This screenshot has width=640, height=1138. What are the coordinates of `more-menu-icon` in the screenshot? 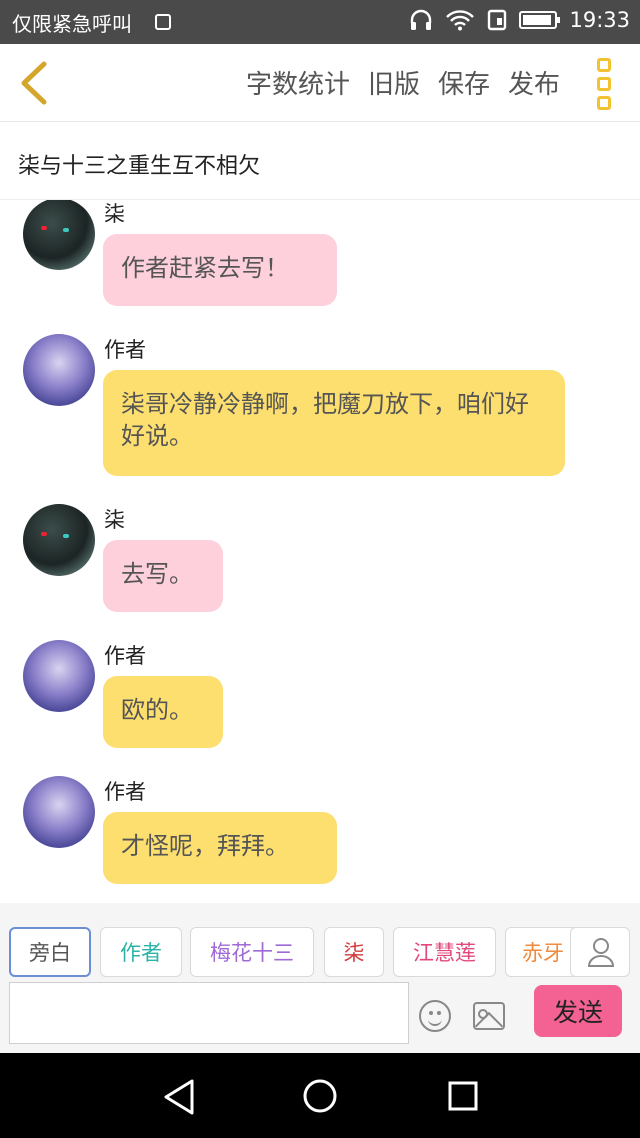 It's located at (604, 84).